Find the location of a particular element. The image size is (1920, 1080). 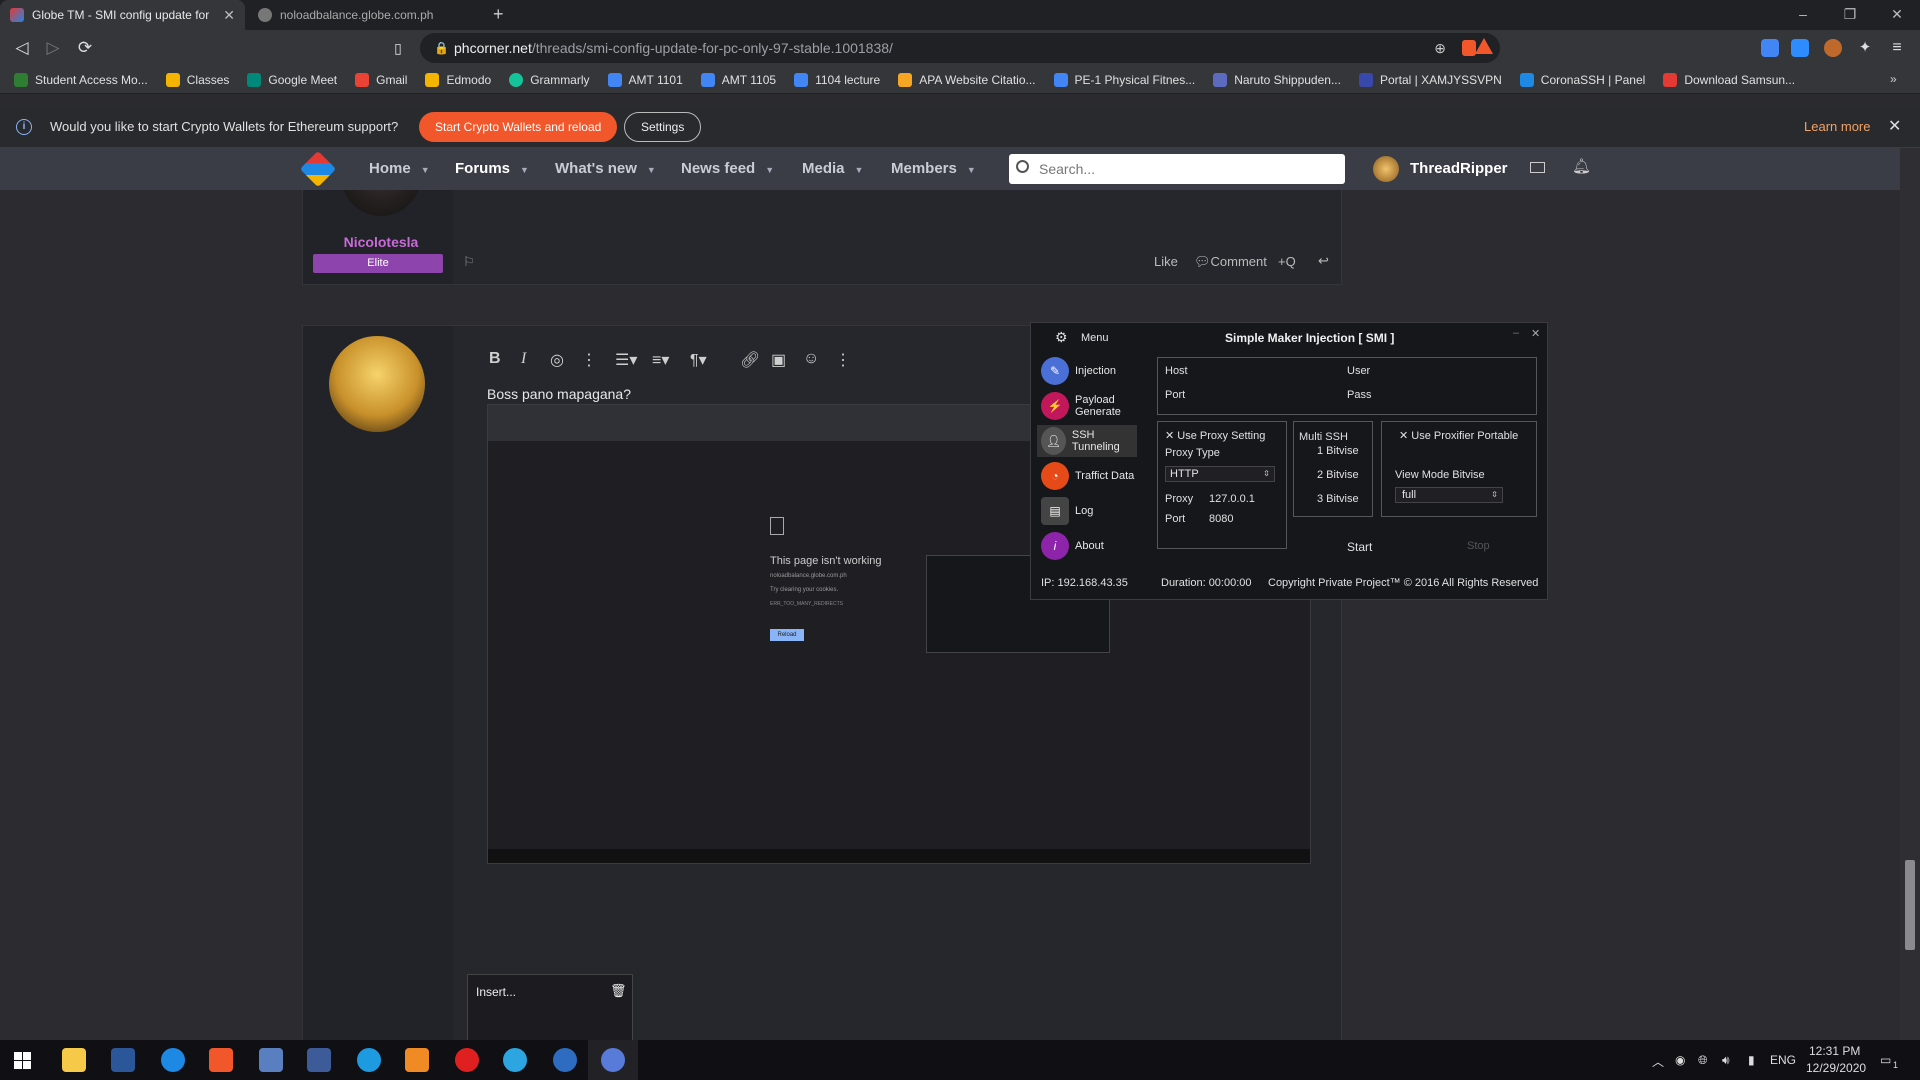

bookmark-item: Classes is located at coordinates (197, 79).